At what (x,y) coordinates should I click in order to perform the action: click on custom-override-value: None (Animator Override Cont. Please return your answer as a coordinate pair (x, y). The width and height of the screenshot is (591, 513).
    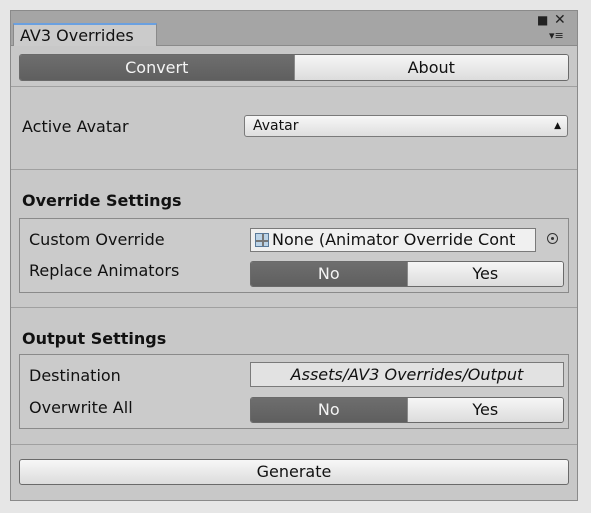
    Looking at the image, I should click on (394, 239).